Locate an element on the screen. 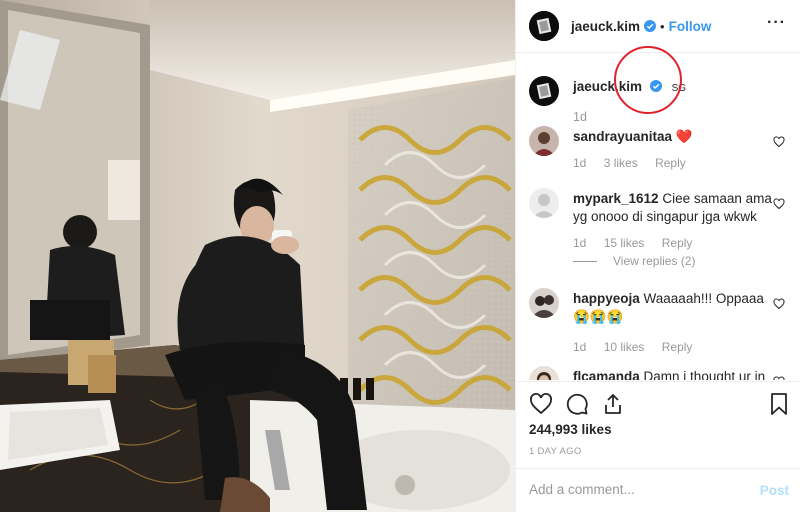 This screenshot has width=800, height=512. follow-button: Follow is located at coordinates (690, 26).